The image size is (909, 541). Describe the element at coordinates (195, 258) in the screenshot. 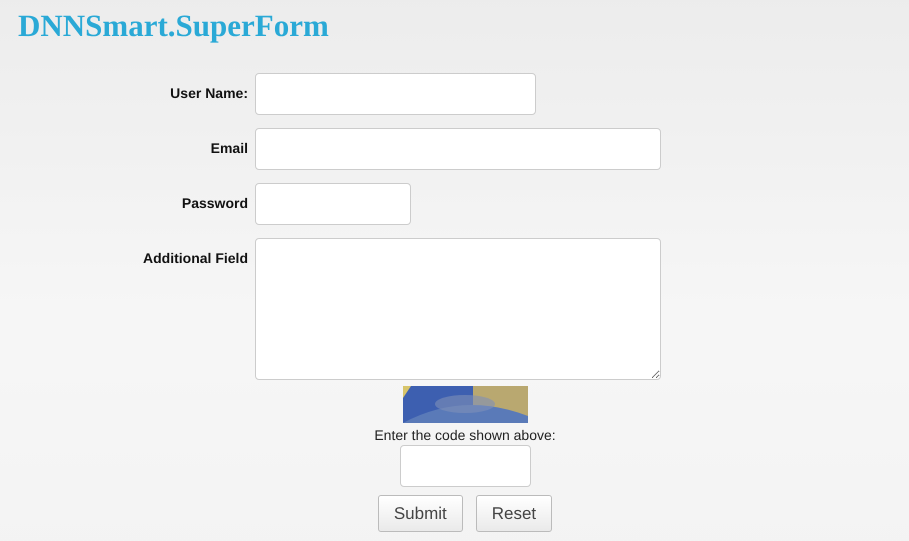

I see `field-label: Additional Field` at that location.